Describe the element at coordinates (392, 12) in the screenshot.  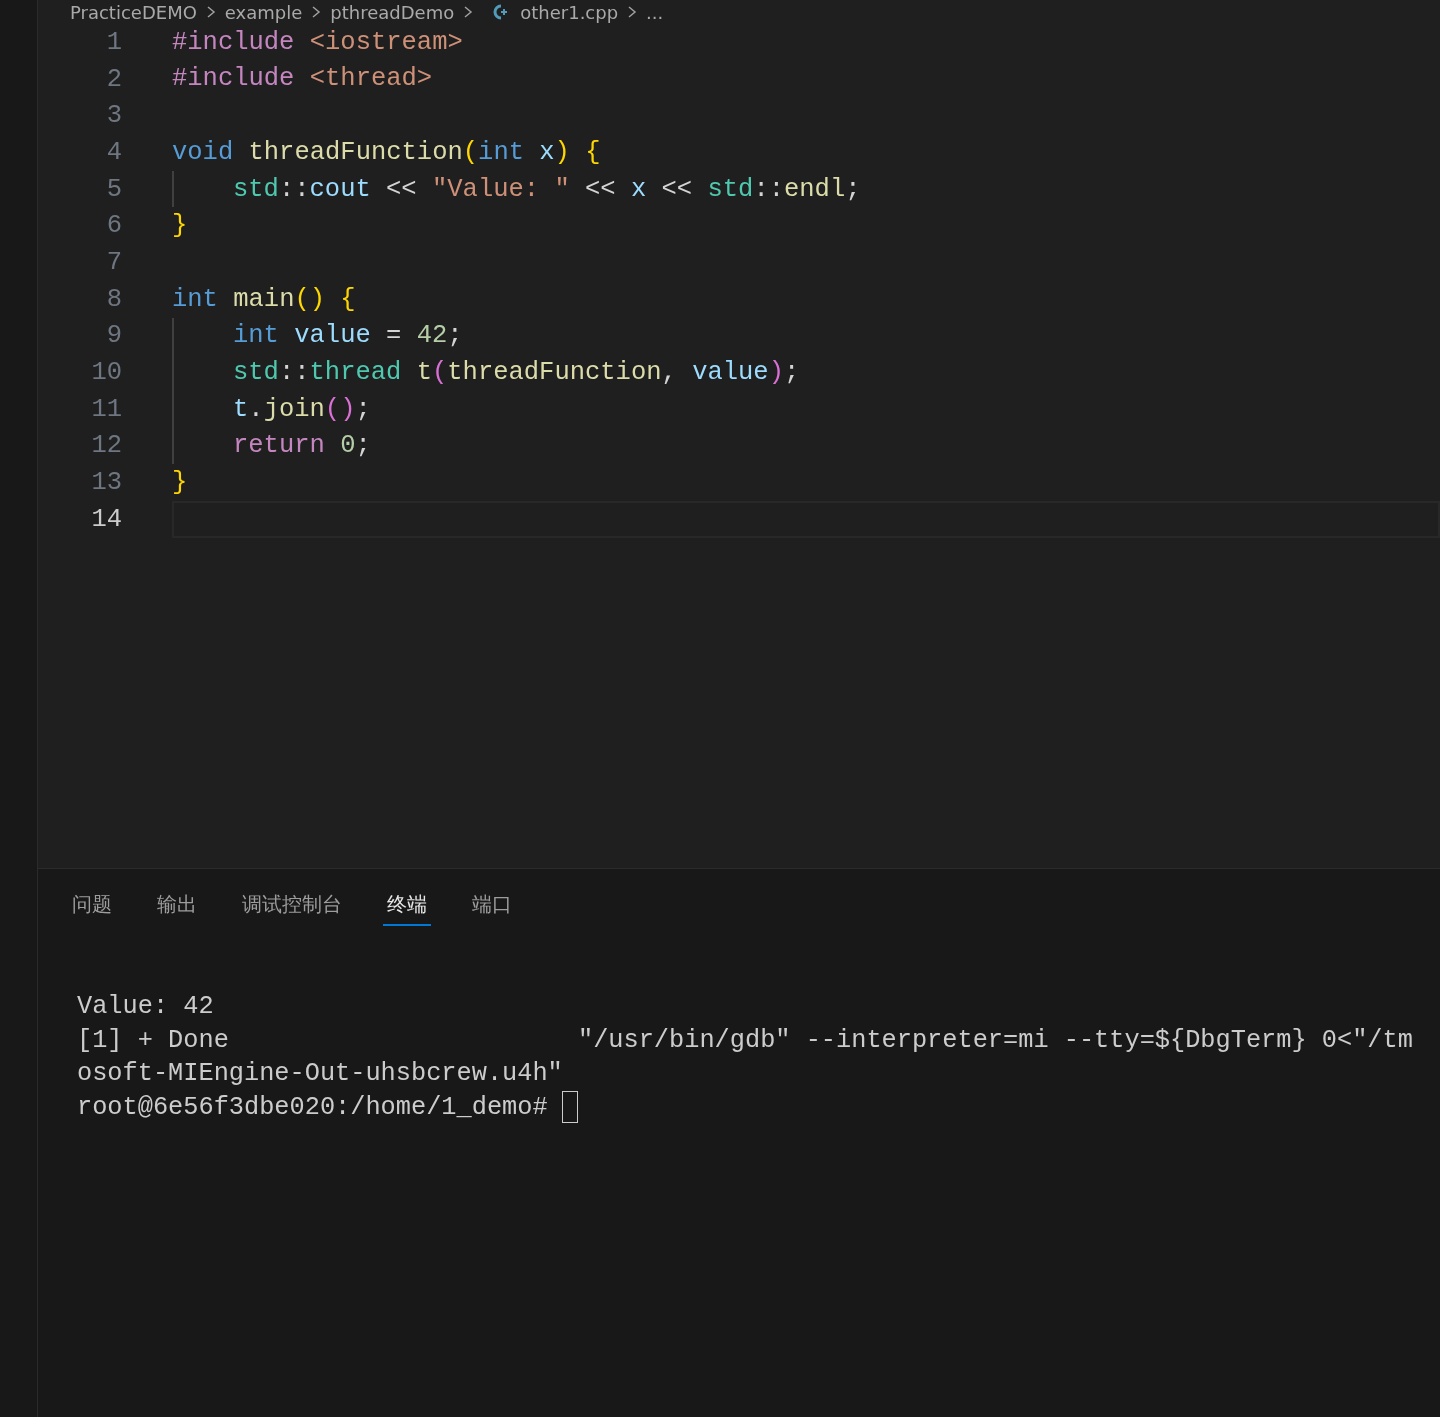
I see `breadcrumb-item: pthreadDemo` at that location.